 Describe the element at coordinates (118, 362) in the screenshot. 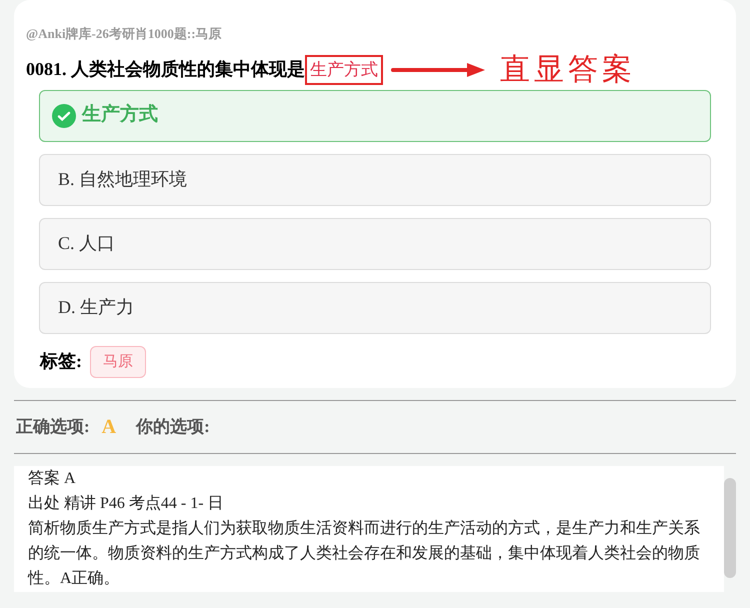

I see `tag-chip: 马原` at that location.